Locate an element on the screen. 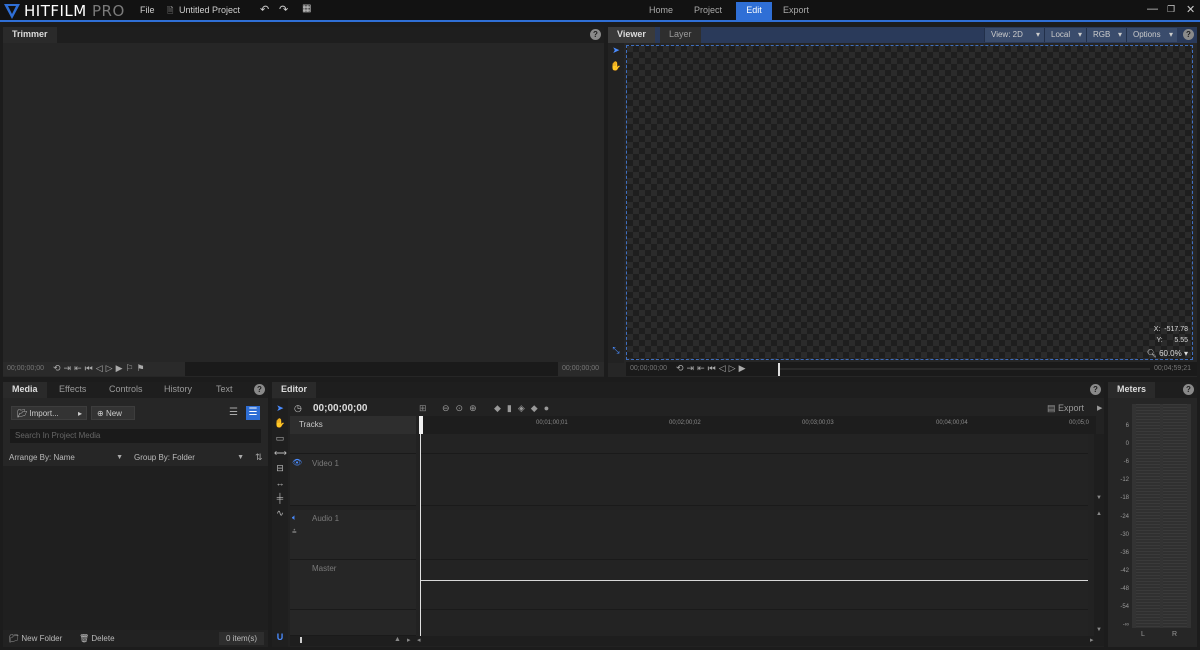 The image size is (1200, 650). media-list is located at coordinates (135, 548).